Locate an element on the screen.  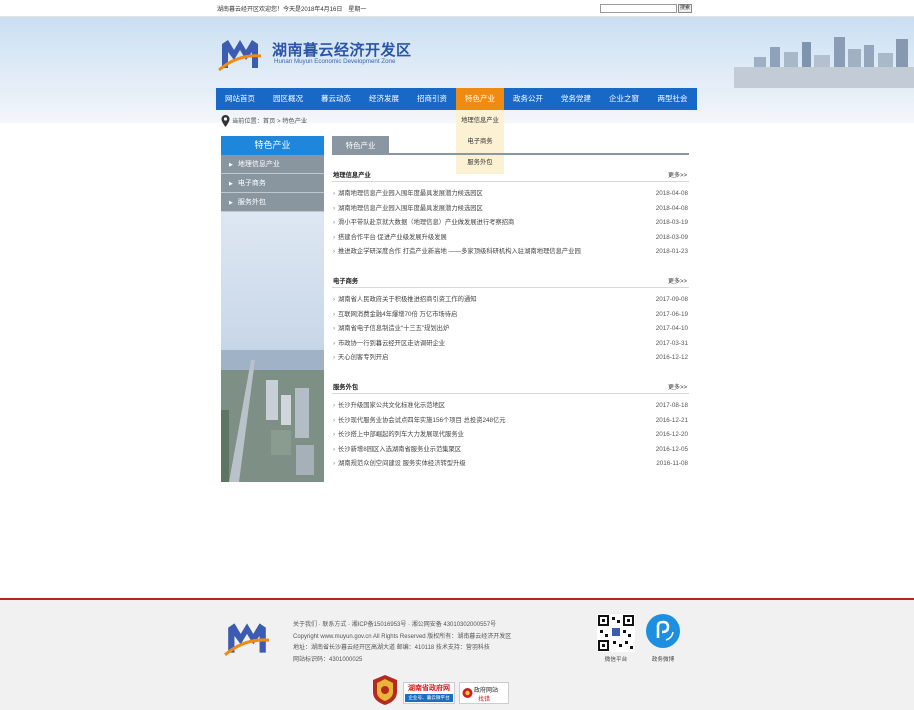
tab-industry: 特色产业 is located at coordinates (360, 145).